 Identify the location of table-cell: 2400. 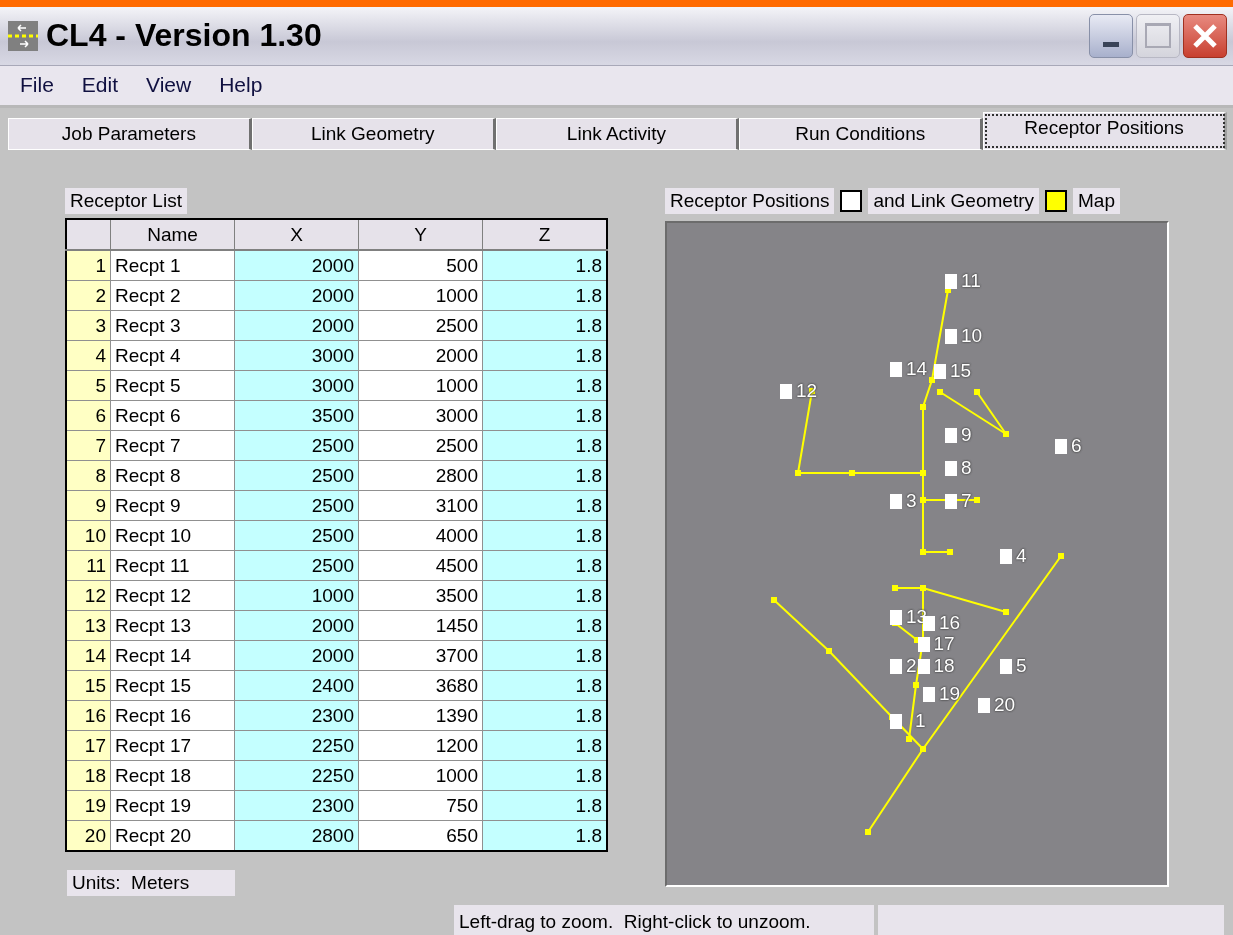
(296, 685).